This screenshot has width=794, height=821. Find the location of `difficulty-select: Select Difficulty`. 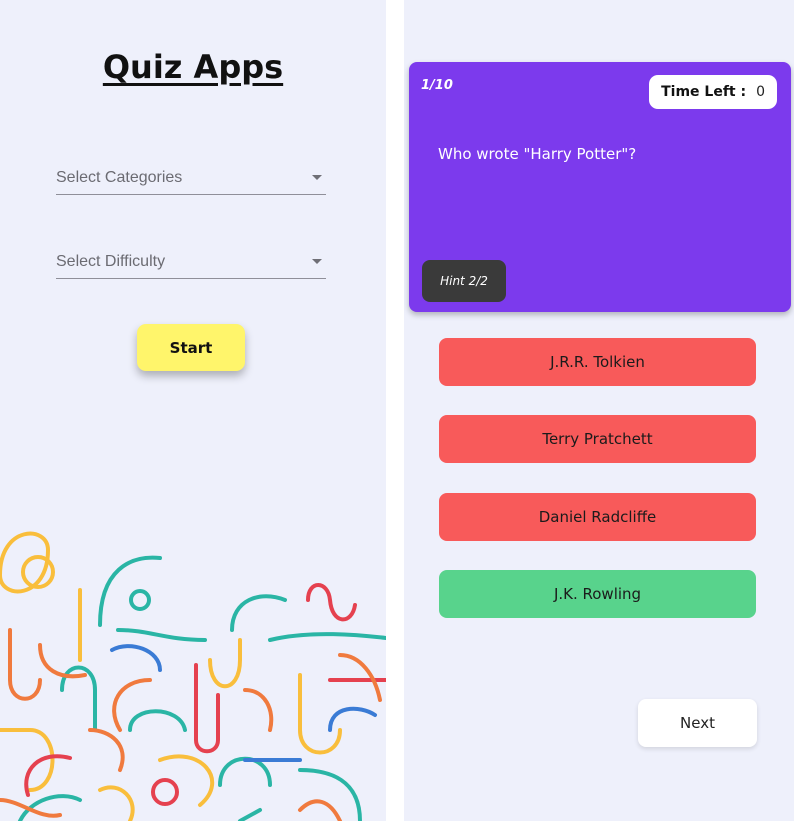

difficulty-select: Select Difficulty is located at coordinates (191, 264).